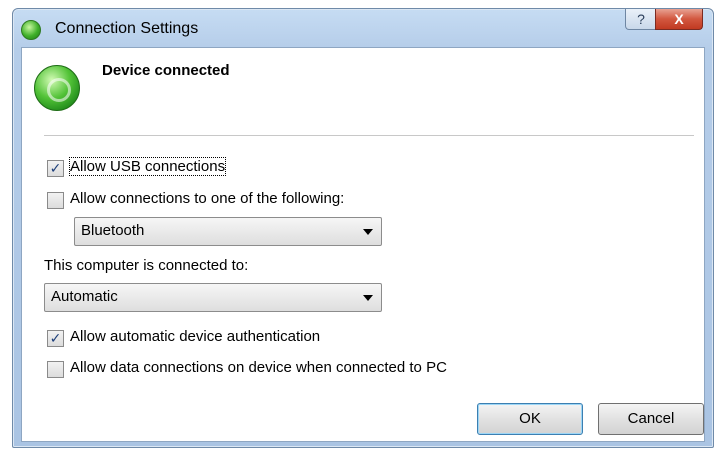  Describe the element at coordinates (530, 419) in the screenshot. I see `ok-button: OK` at that location.